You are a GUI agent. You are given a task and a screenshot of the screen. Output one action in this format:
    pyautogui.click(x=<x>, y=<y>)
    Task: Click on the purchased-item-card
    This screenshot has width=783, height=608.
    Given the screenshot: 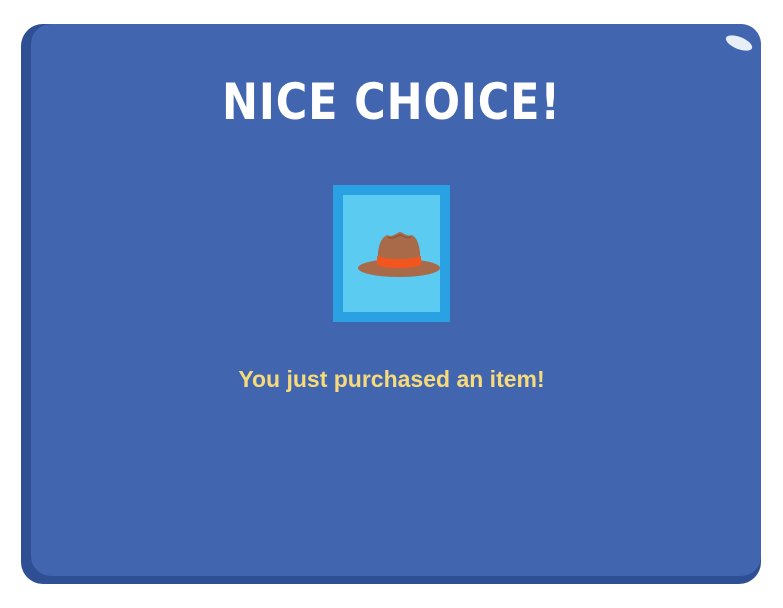 What is the action you would take?
    pyautogui.click(x=391, y=253)
    